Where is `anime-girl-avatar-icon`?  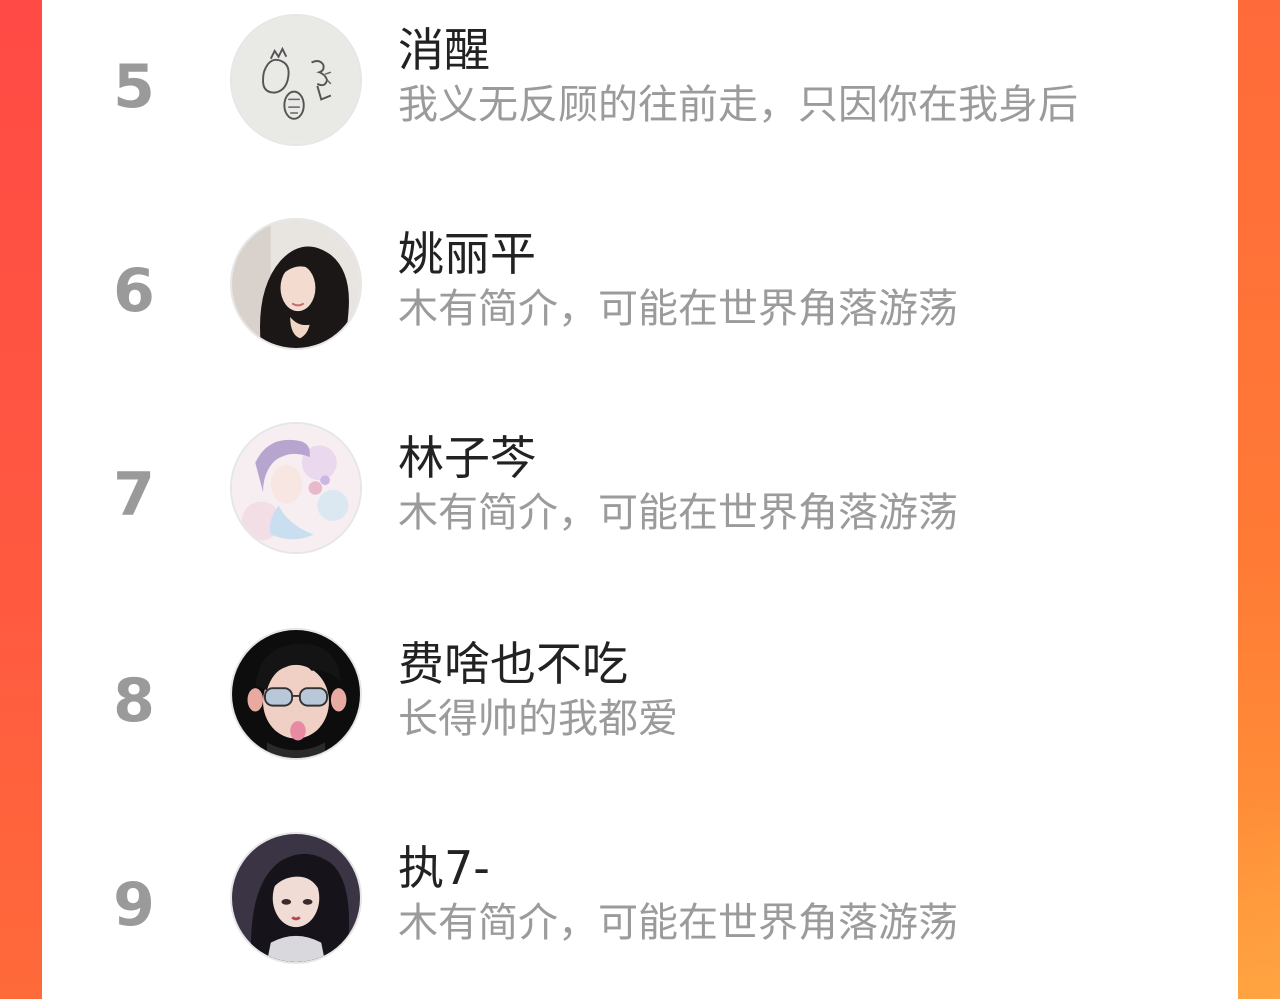 anime-girl-avatar-icon is located at coordinates (296, 898).